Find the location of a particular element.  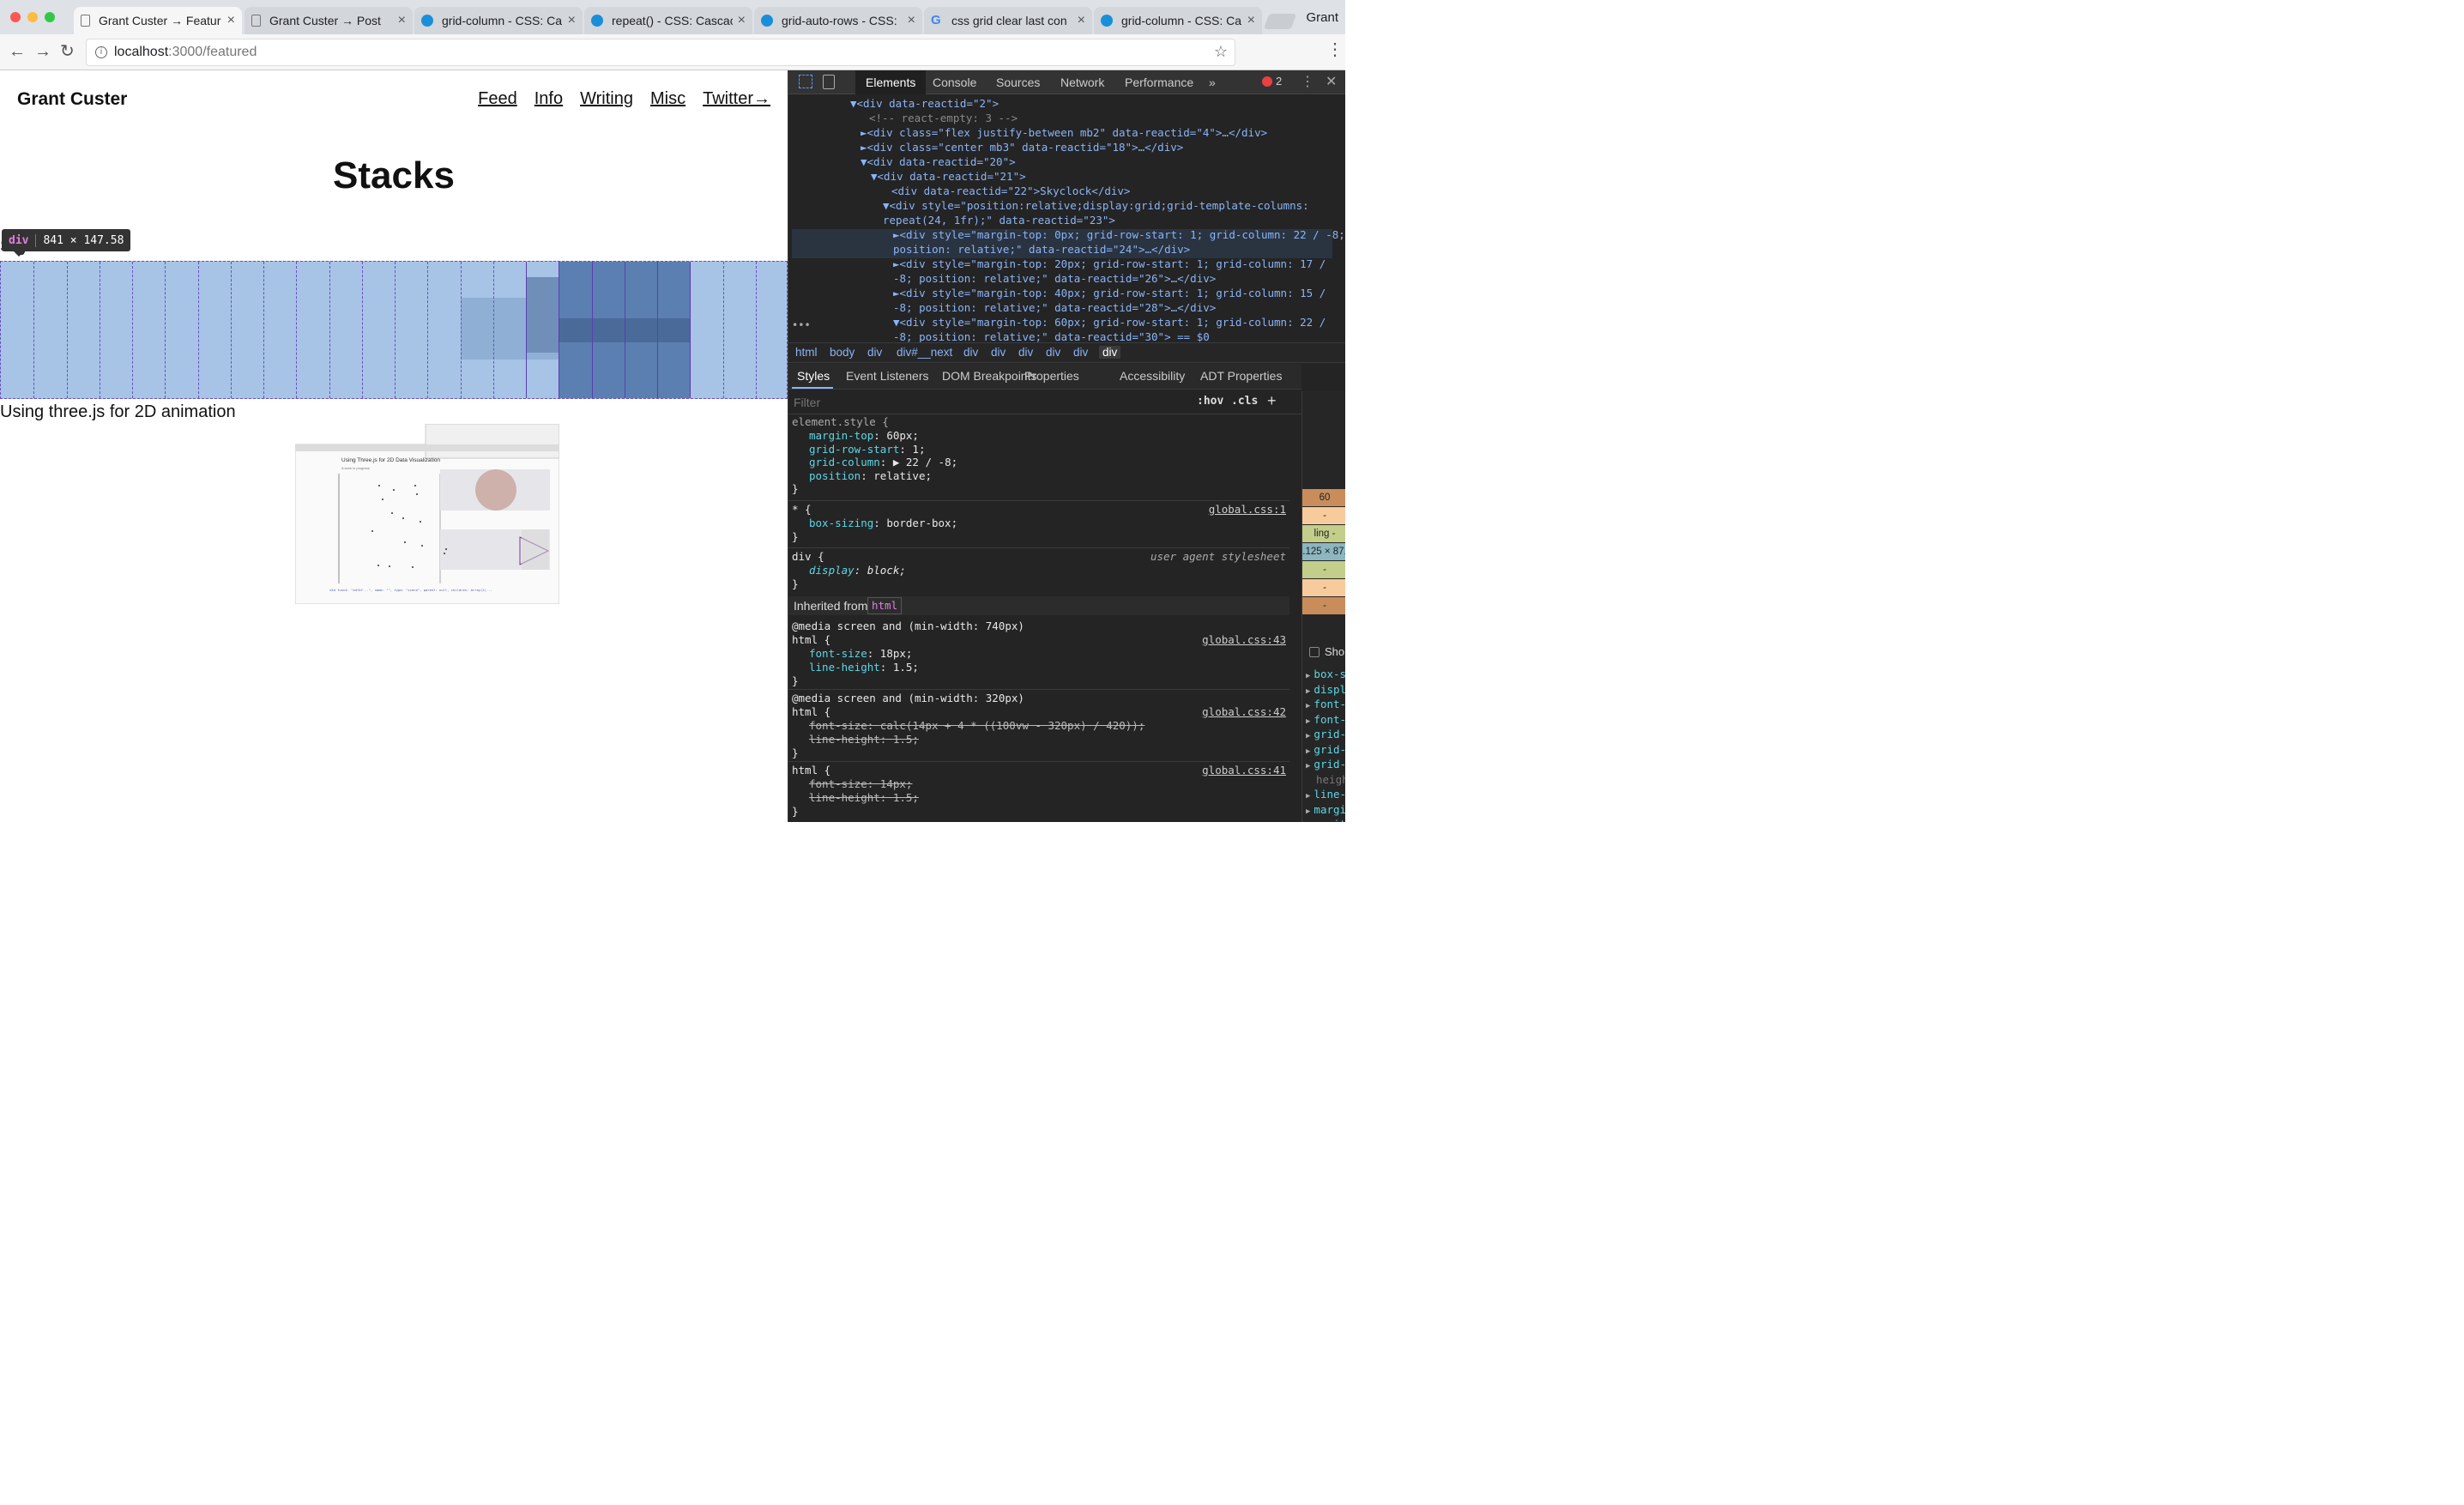

breadcrumb-html: html is located at coordinates (806, 352).